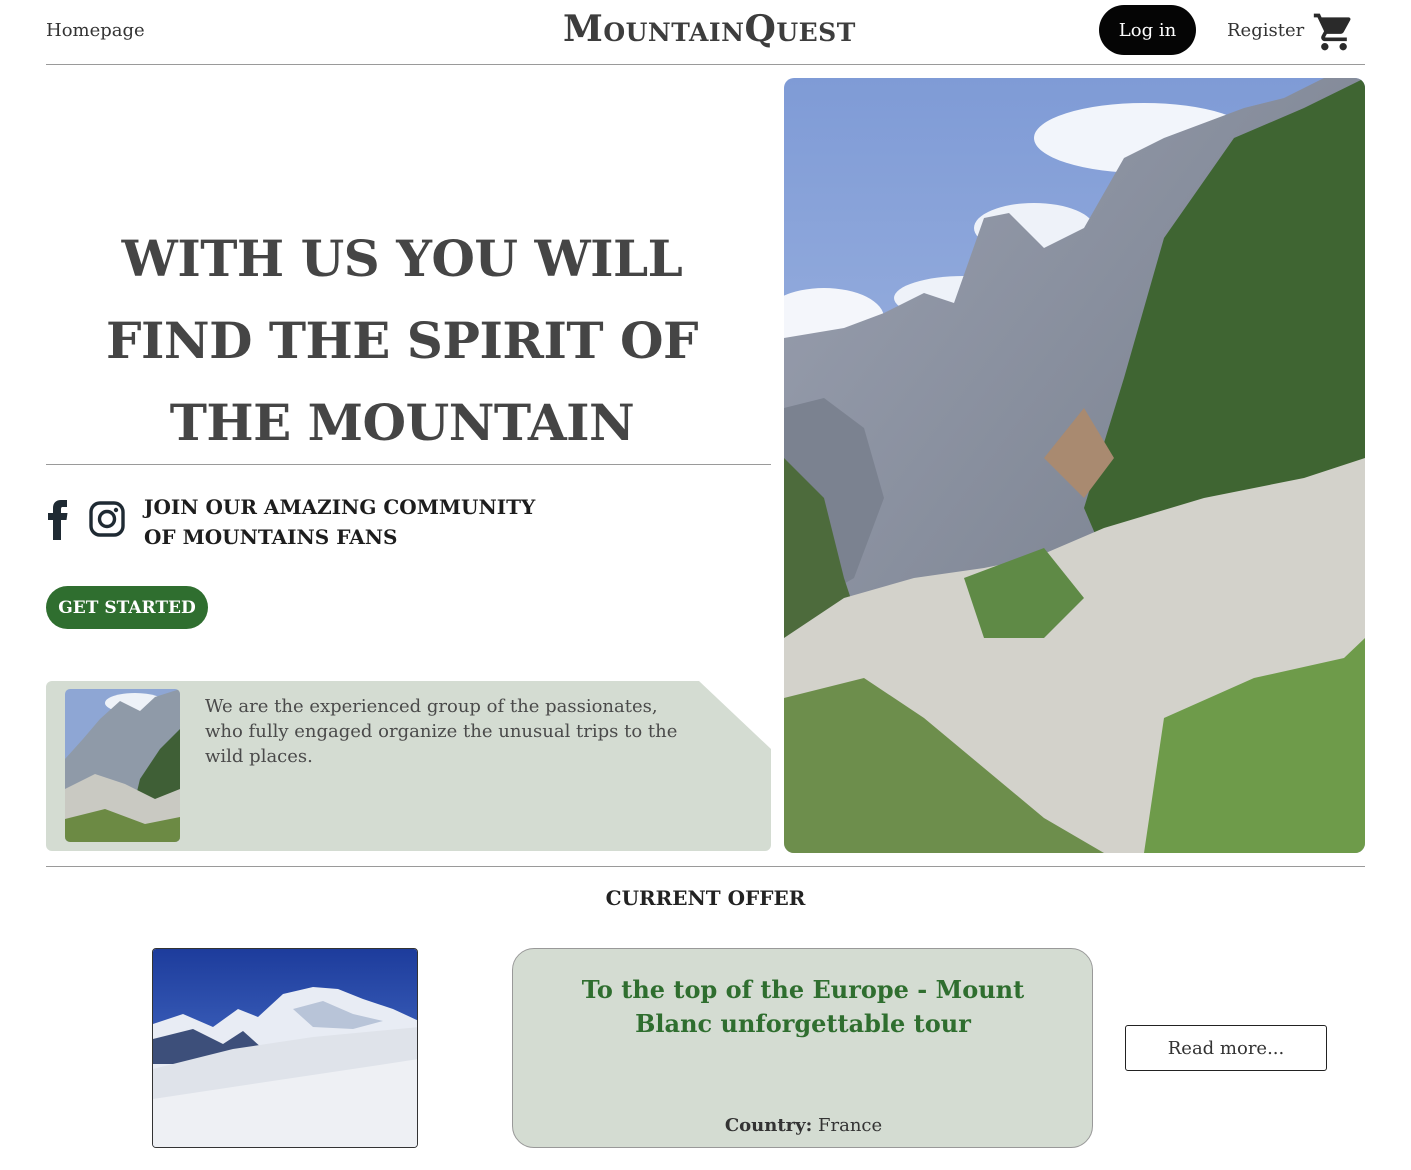 This screenshot has width=1411, height=1170. I want to click on instagram-icon, so click(107, 519).